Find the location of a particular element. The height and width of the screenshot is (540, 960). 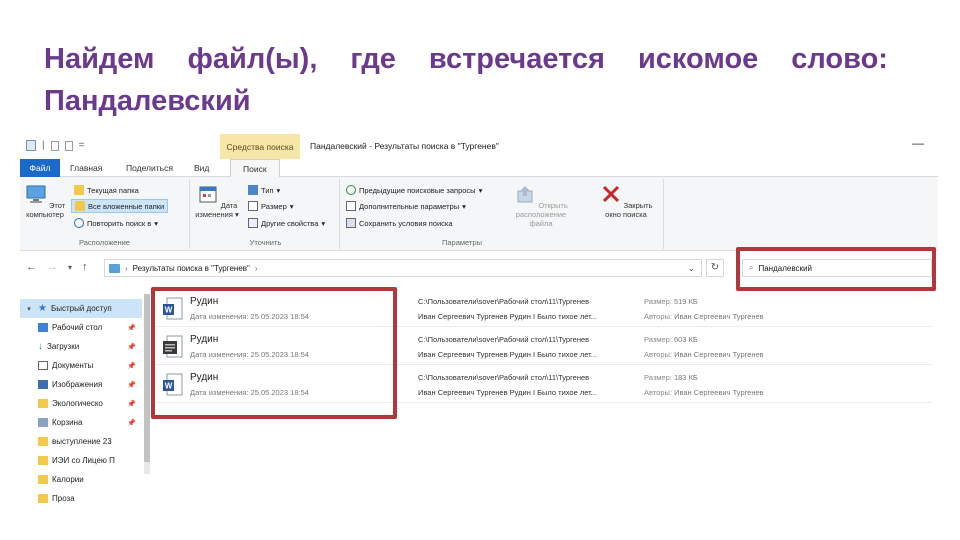

nav-item-folder: выступление 23 is located at coordinates (81, 441).